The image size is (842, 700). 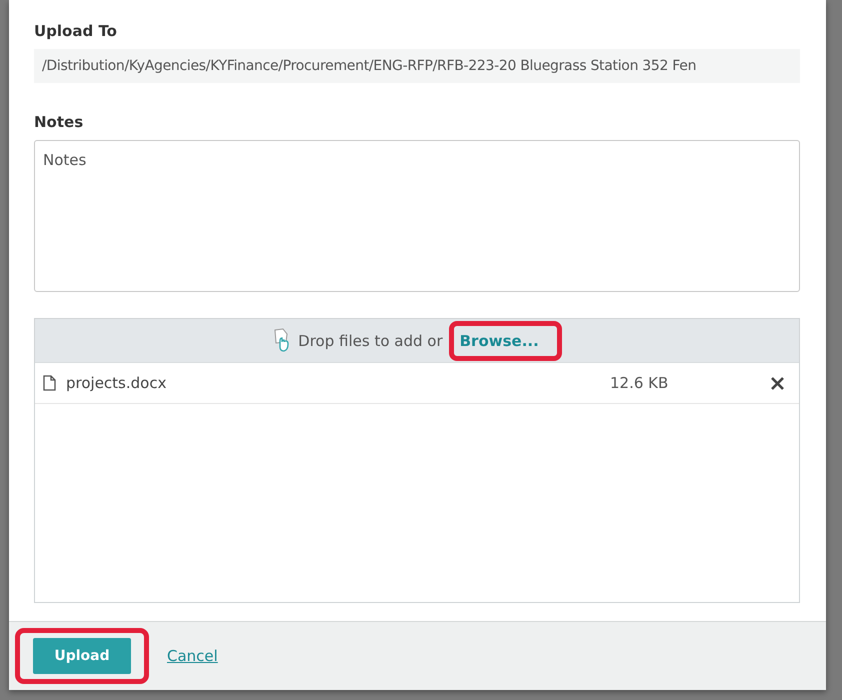 What do you see at coordinates (640, 383) in the screenshot?
I see `file-size: 12.6 KB` at bounding box center [640, 383].